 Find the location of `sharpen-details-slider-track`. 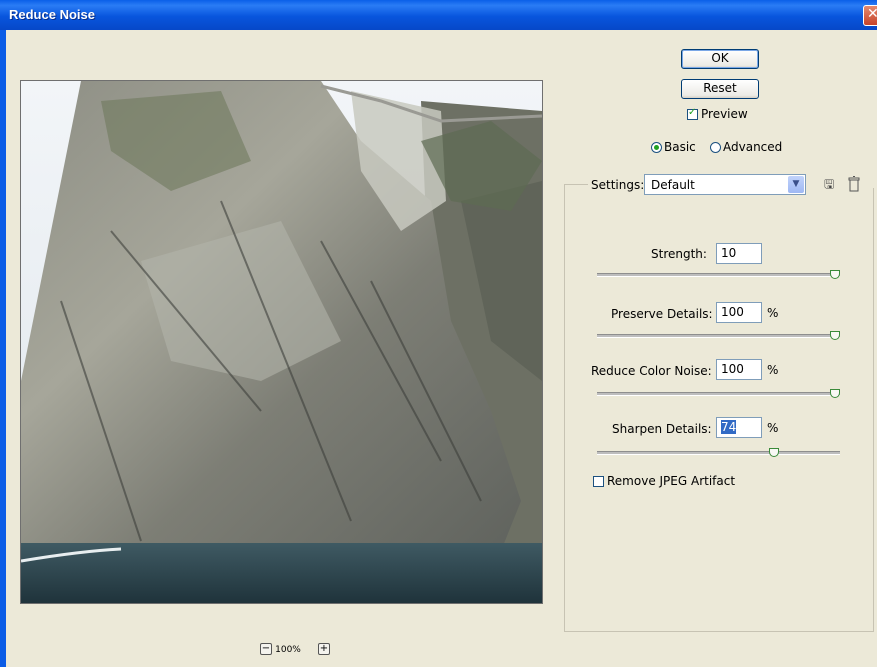

sharpen-details-slider-track is located at coordinates (718, 453).